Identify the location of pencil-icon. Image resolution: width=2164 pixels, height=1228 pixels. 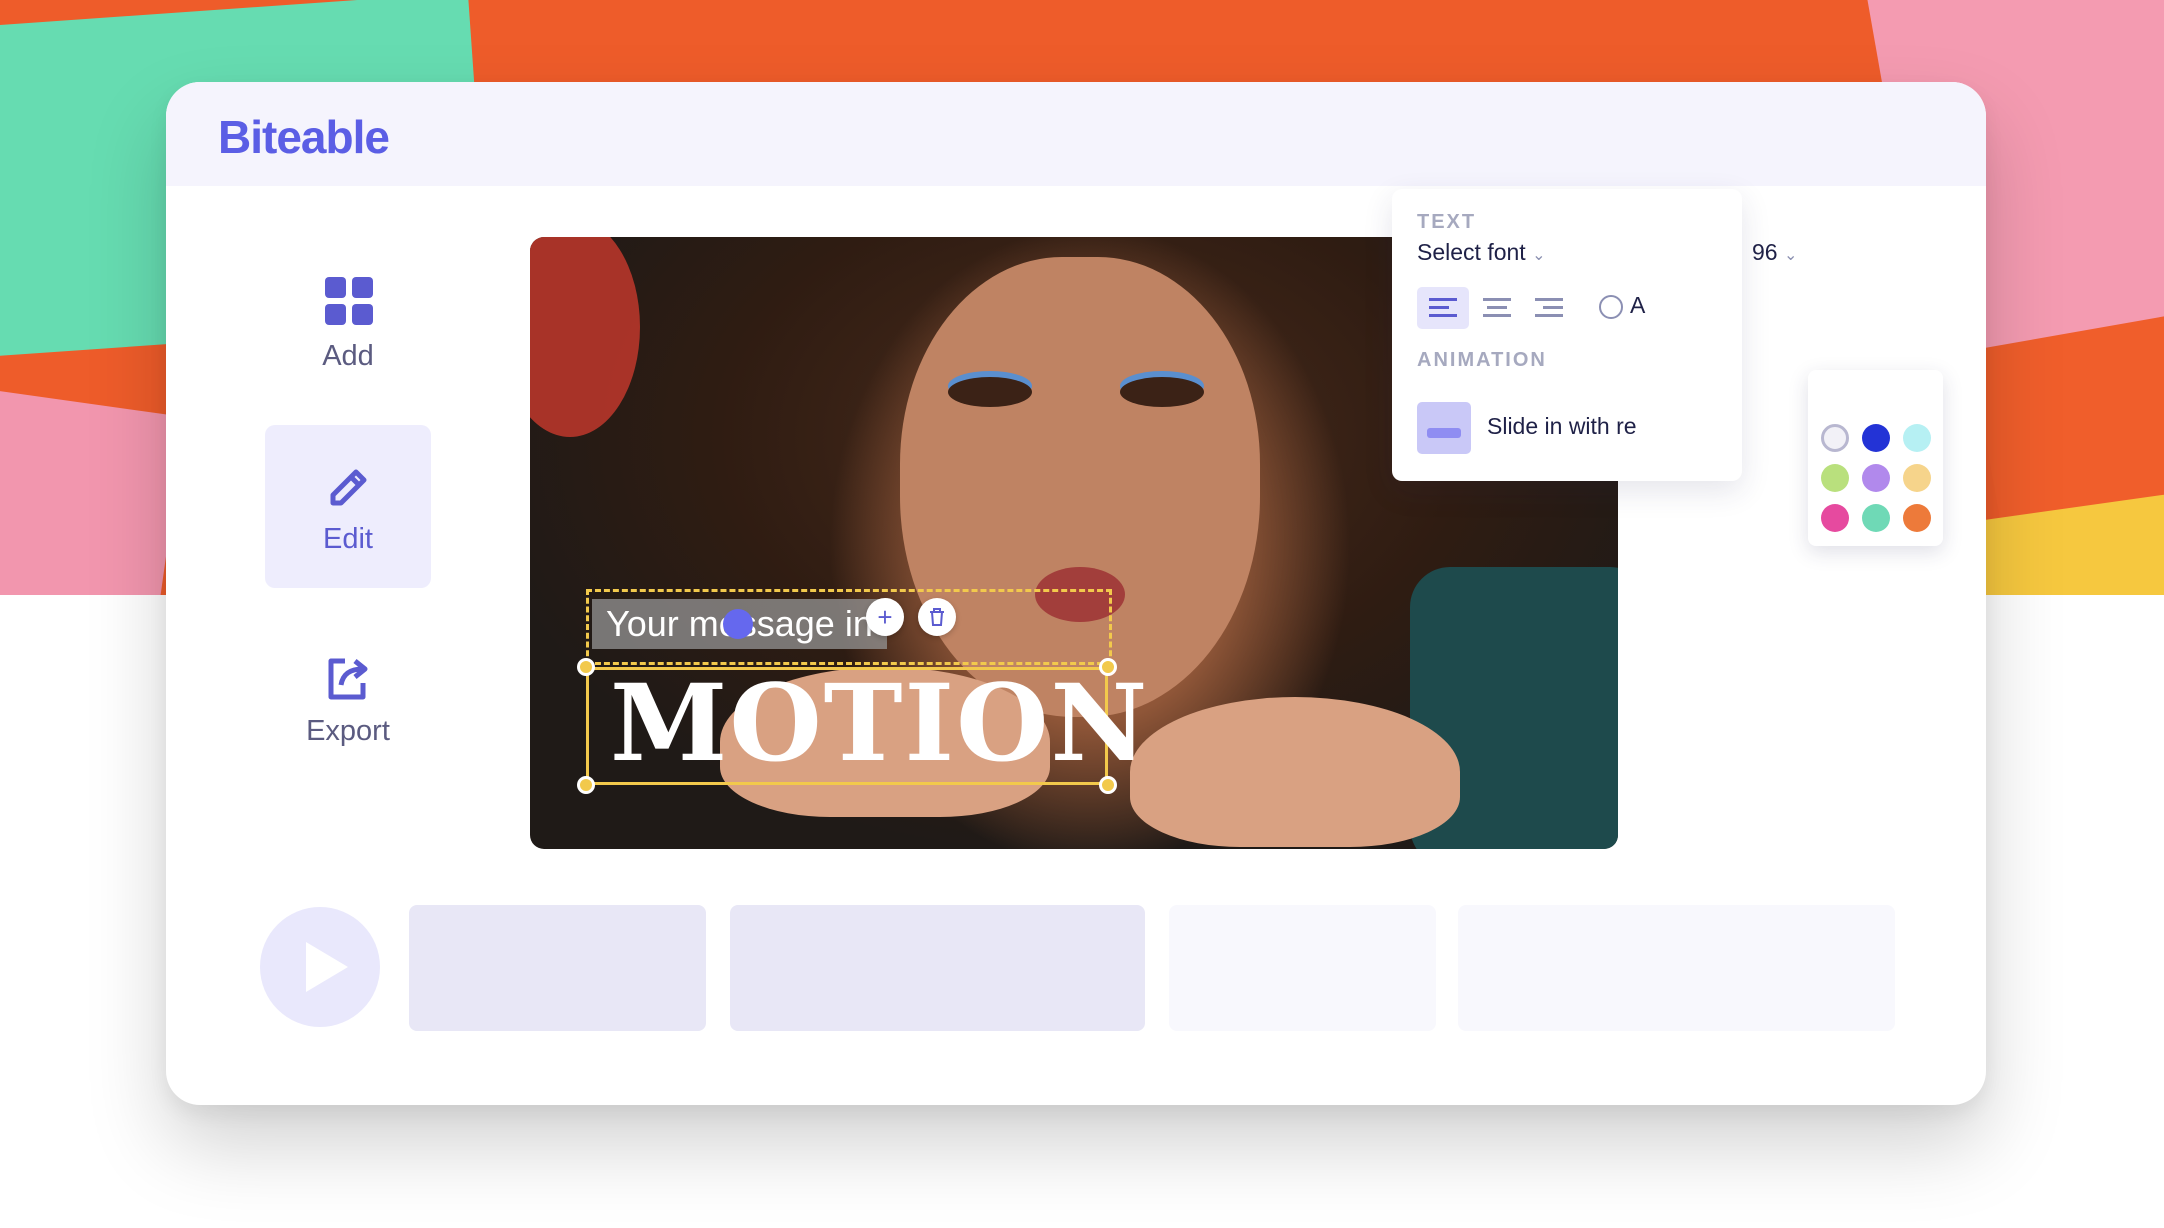
(348, 487).